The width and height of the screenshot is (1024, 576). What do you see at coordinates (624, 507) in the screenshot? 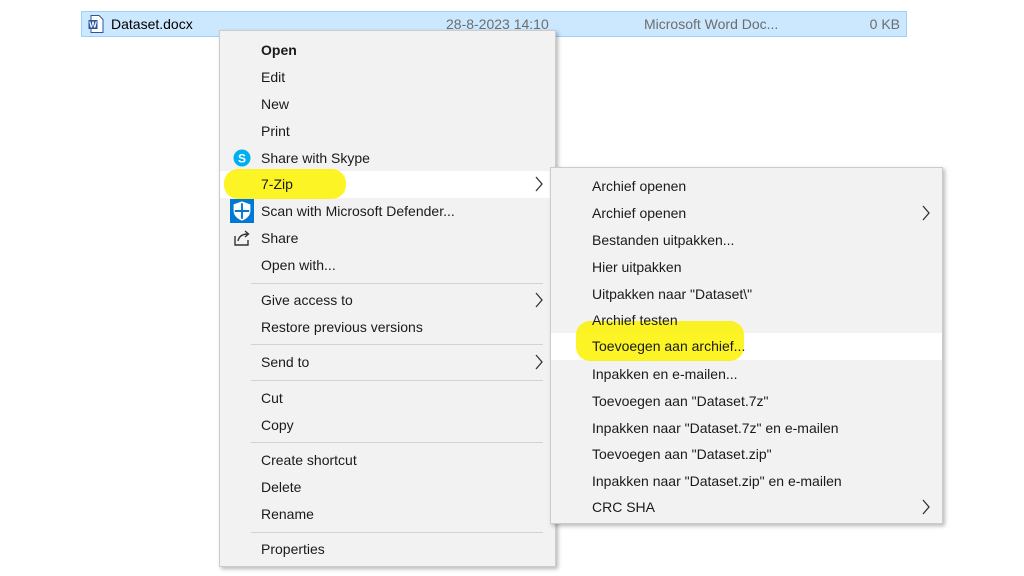
I see `menu-item-label: CRC SHA` at bounding box center [624, 507].